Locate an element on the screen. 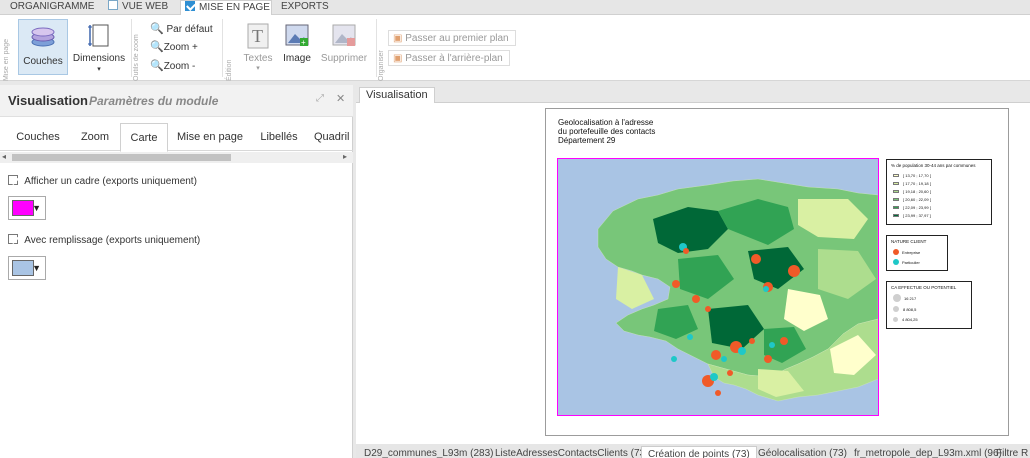 The width and height of the screenshot is (1030, 458). legend-population-item: [ 17,70 ; 19,18 [ is located at coordinates (912, 184).